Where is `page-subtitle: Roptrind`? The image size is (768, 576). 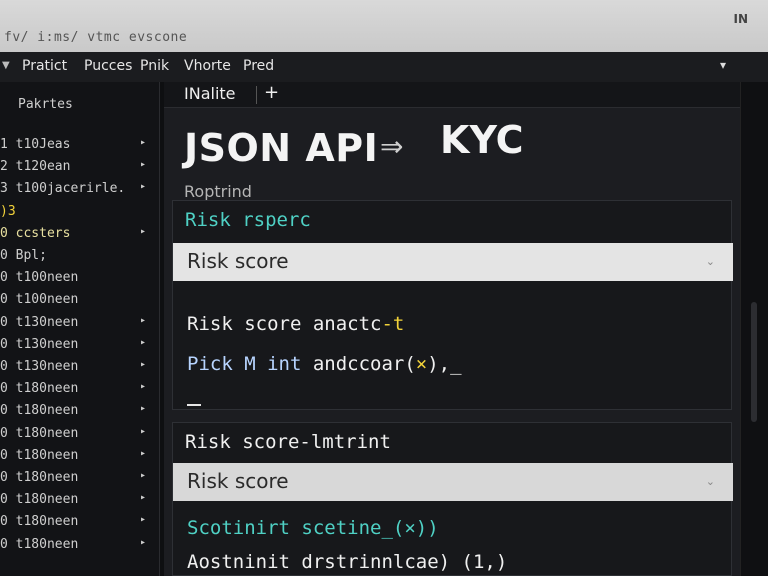 page-subtitle: Roptrind is located at coordinates (218, 191).